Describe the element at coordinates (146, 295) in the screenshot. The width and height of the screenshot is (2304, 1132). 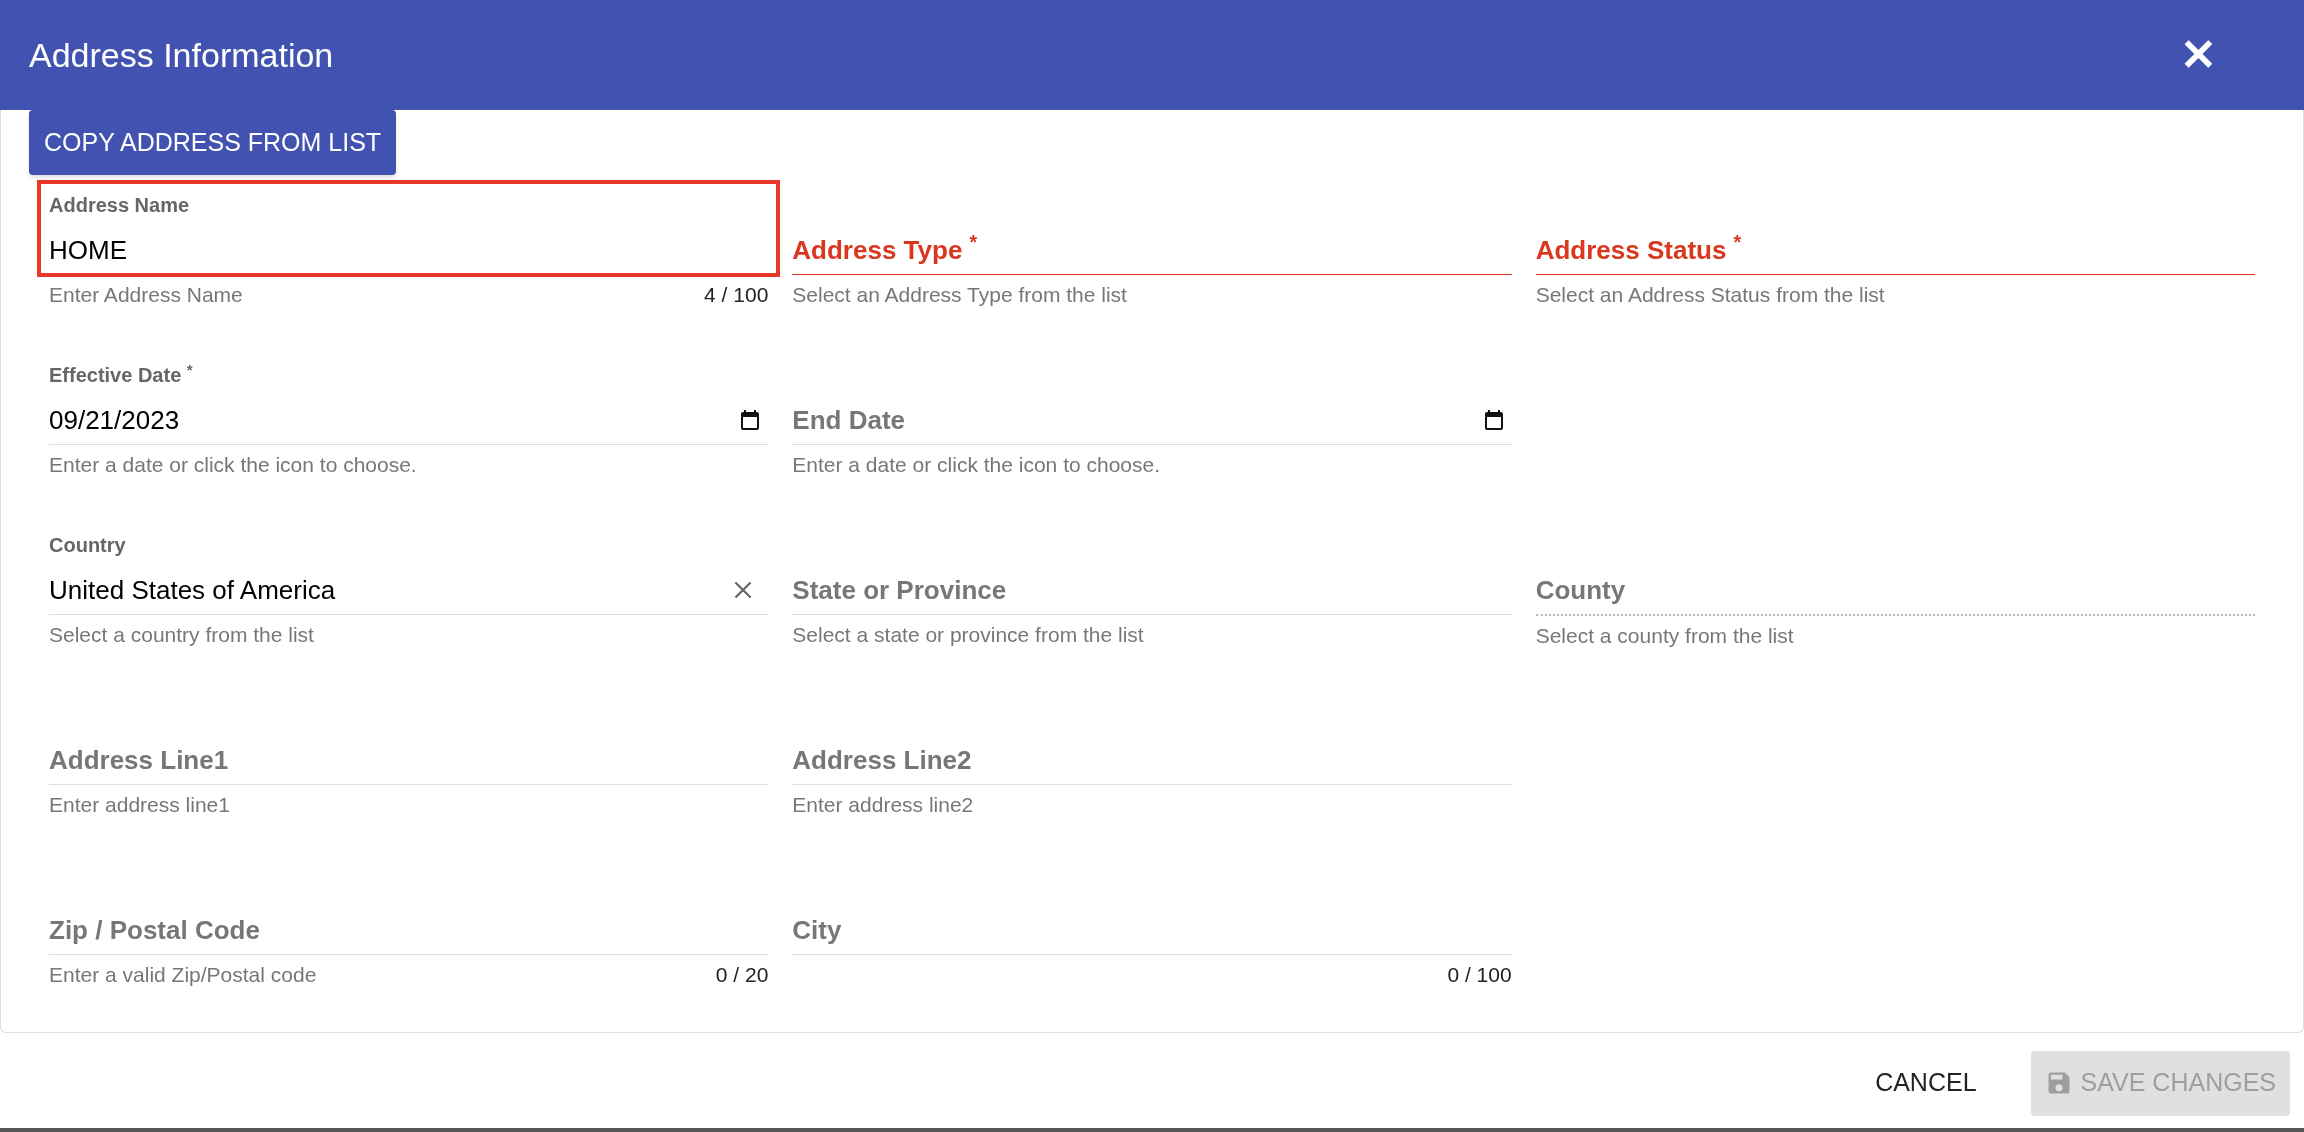
I see `helper-text: Enter Address Name` at that location.